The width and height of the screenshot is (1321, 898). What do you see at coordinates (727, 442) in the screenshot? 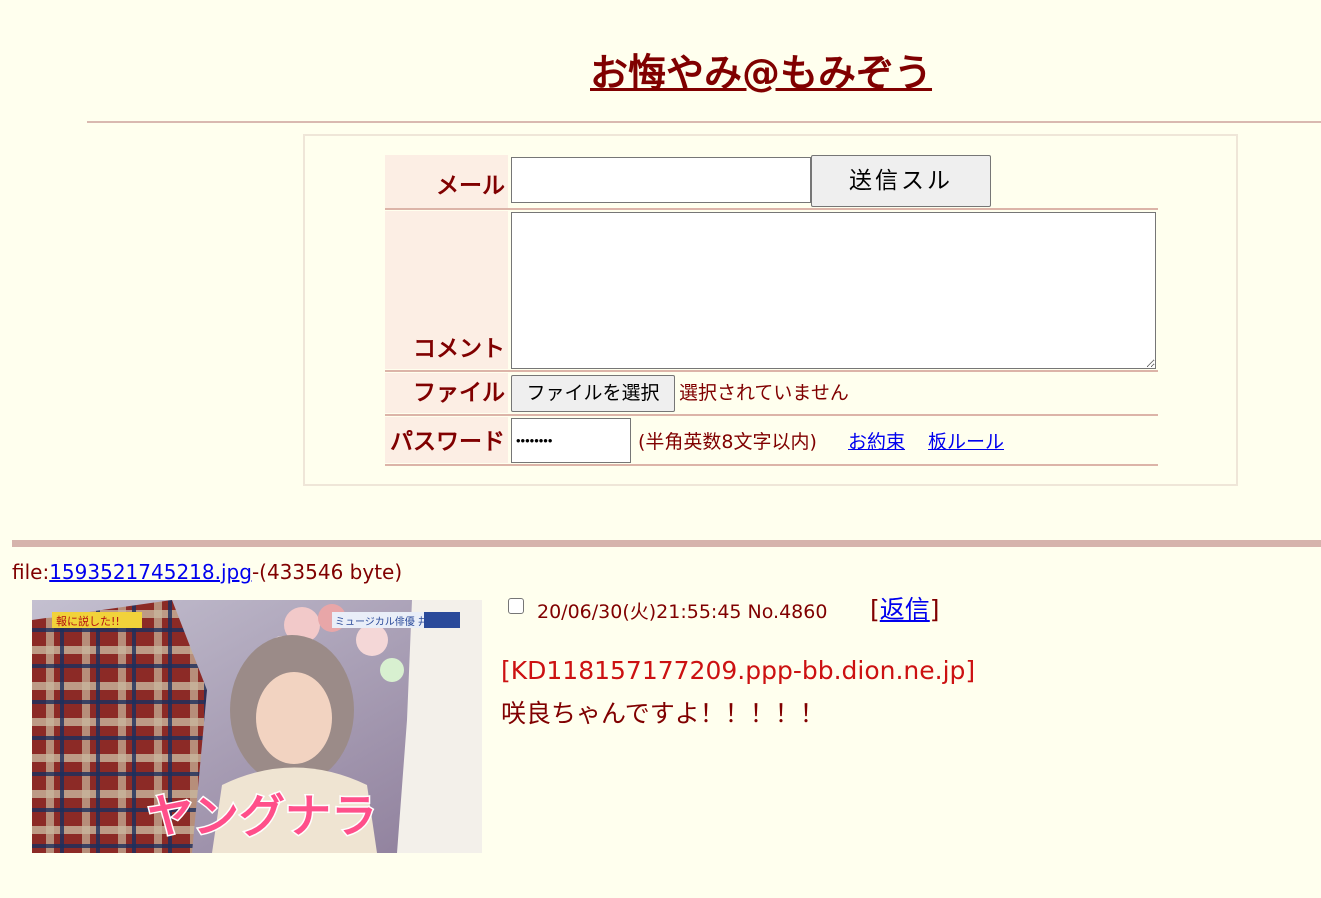
I see `password-hint: (半角英数8文字以内)` at bounding box center [727, 442].